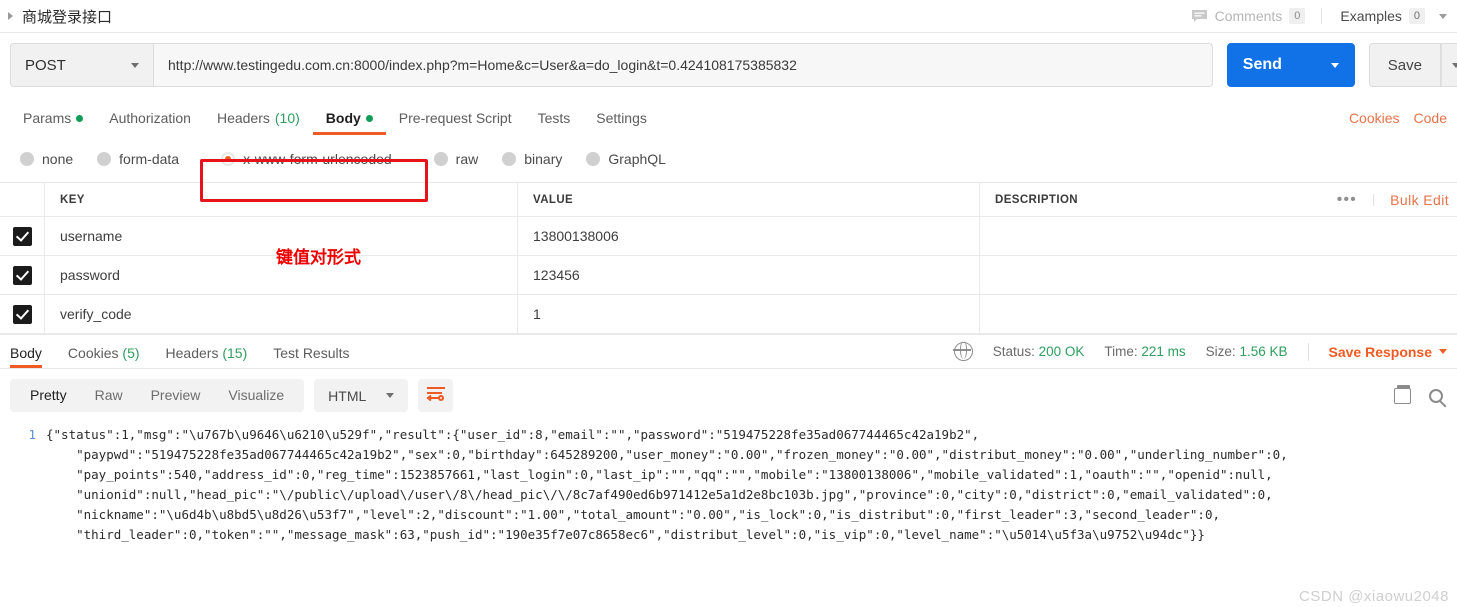 The width and height of the screenshot is (1457, 607). What do you see at coordinates (1263, 351) in the screenshot?
I see `size-value: 1.56 KB` at bounding box center [1263, 351].